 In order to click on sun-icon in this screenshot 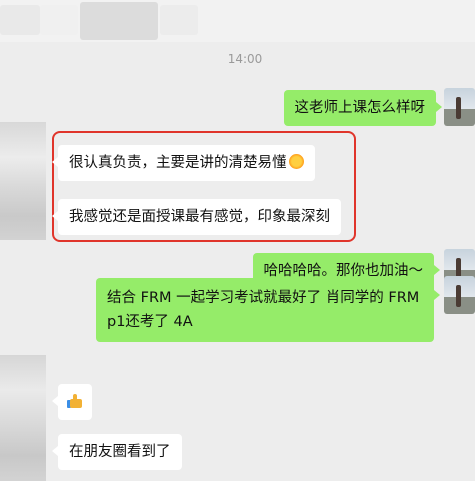, I will do `click(296, 161)`.